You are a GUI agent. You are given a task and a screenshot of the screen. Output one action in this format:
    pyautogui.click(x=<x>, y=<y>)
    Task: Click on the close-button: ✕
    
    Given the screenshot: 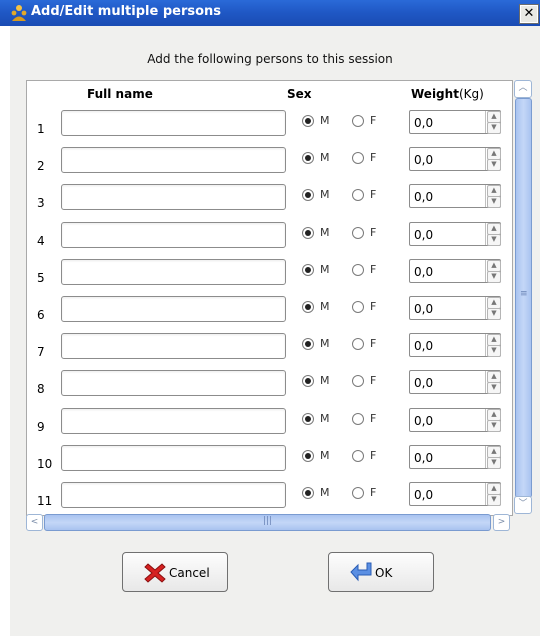 What is the action you would take?
    pyautogui.click(x=529, y=14)
    